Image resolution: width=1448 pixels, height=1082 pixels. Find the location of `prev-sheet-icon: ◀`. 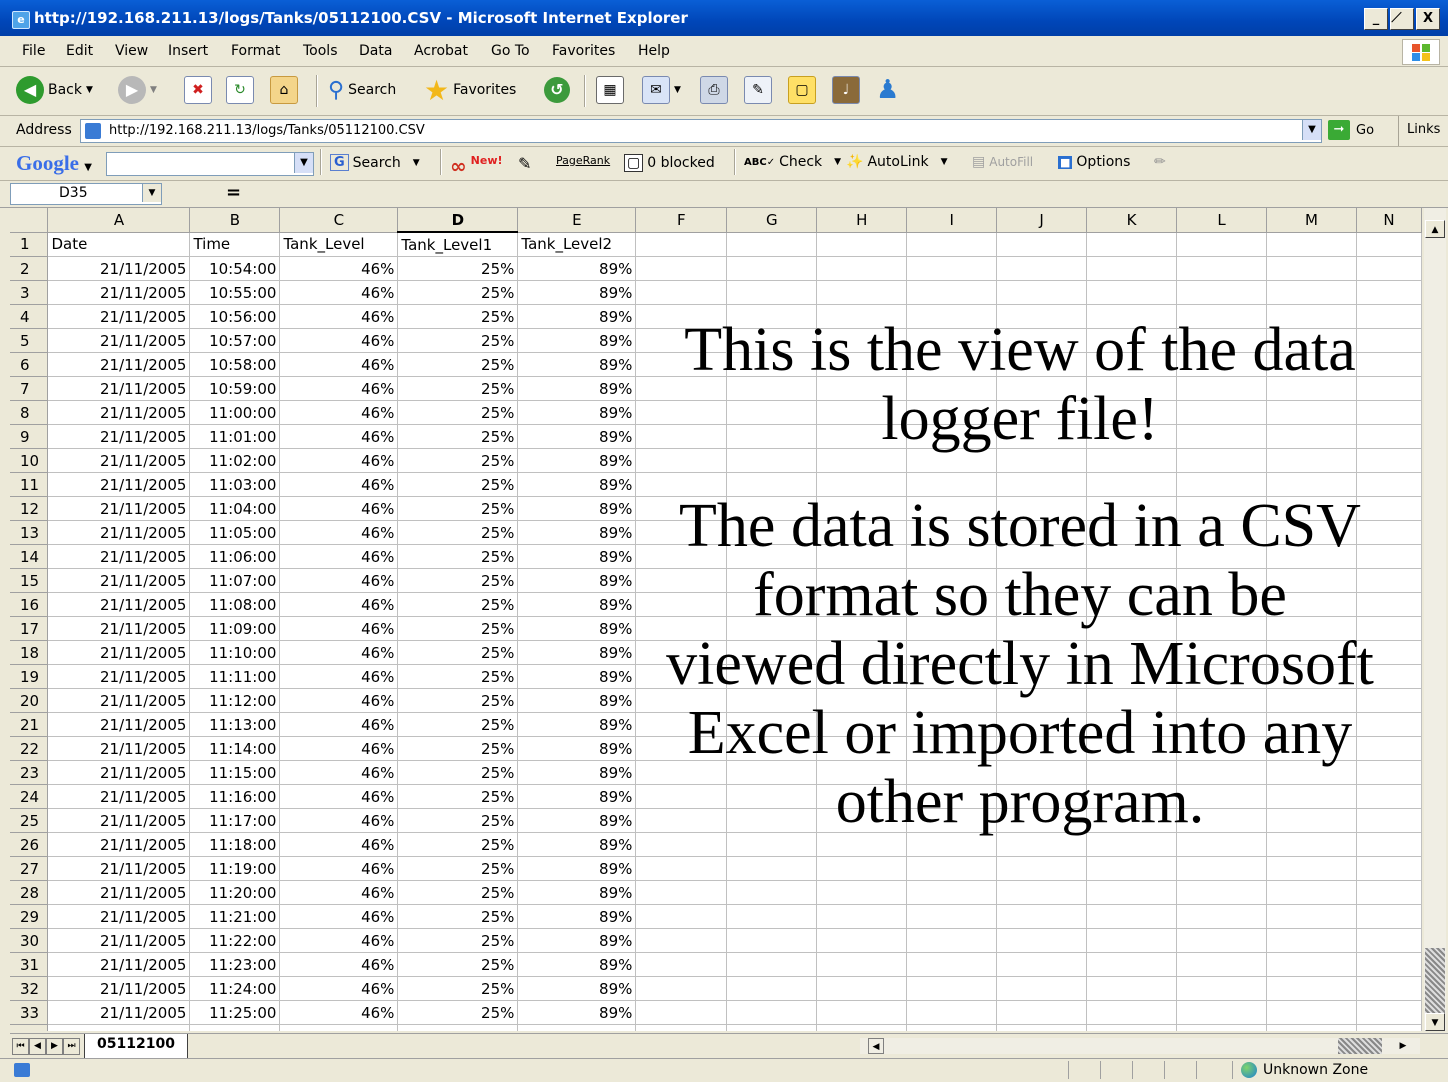

prev-sheet-icon: ◀ is located at coordinates (37, 1046).